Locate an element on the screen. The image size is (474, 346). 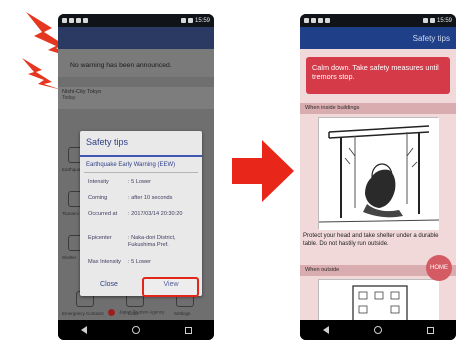
info-key: Intensity is located at coordinates (98, 182).